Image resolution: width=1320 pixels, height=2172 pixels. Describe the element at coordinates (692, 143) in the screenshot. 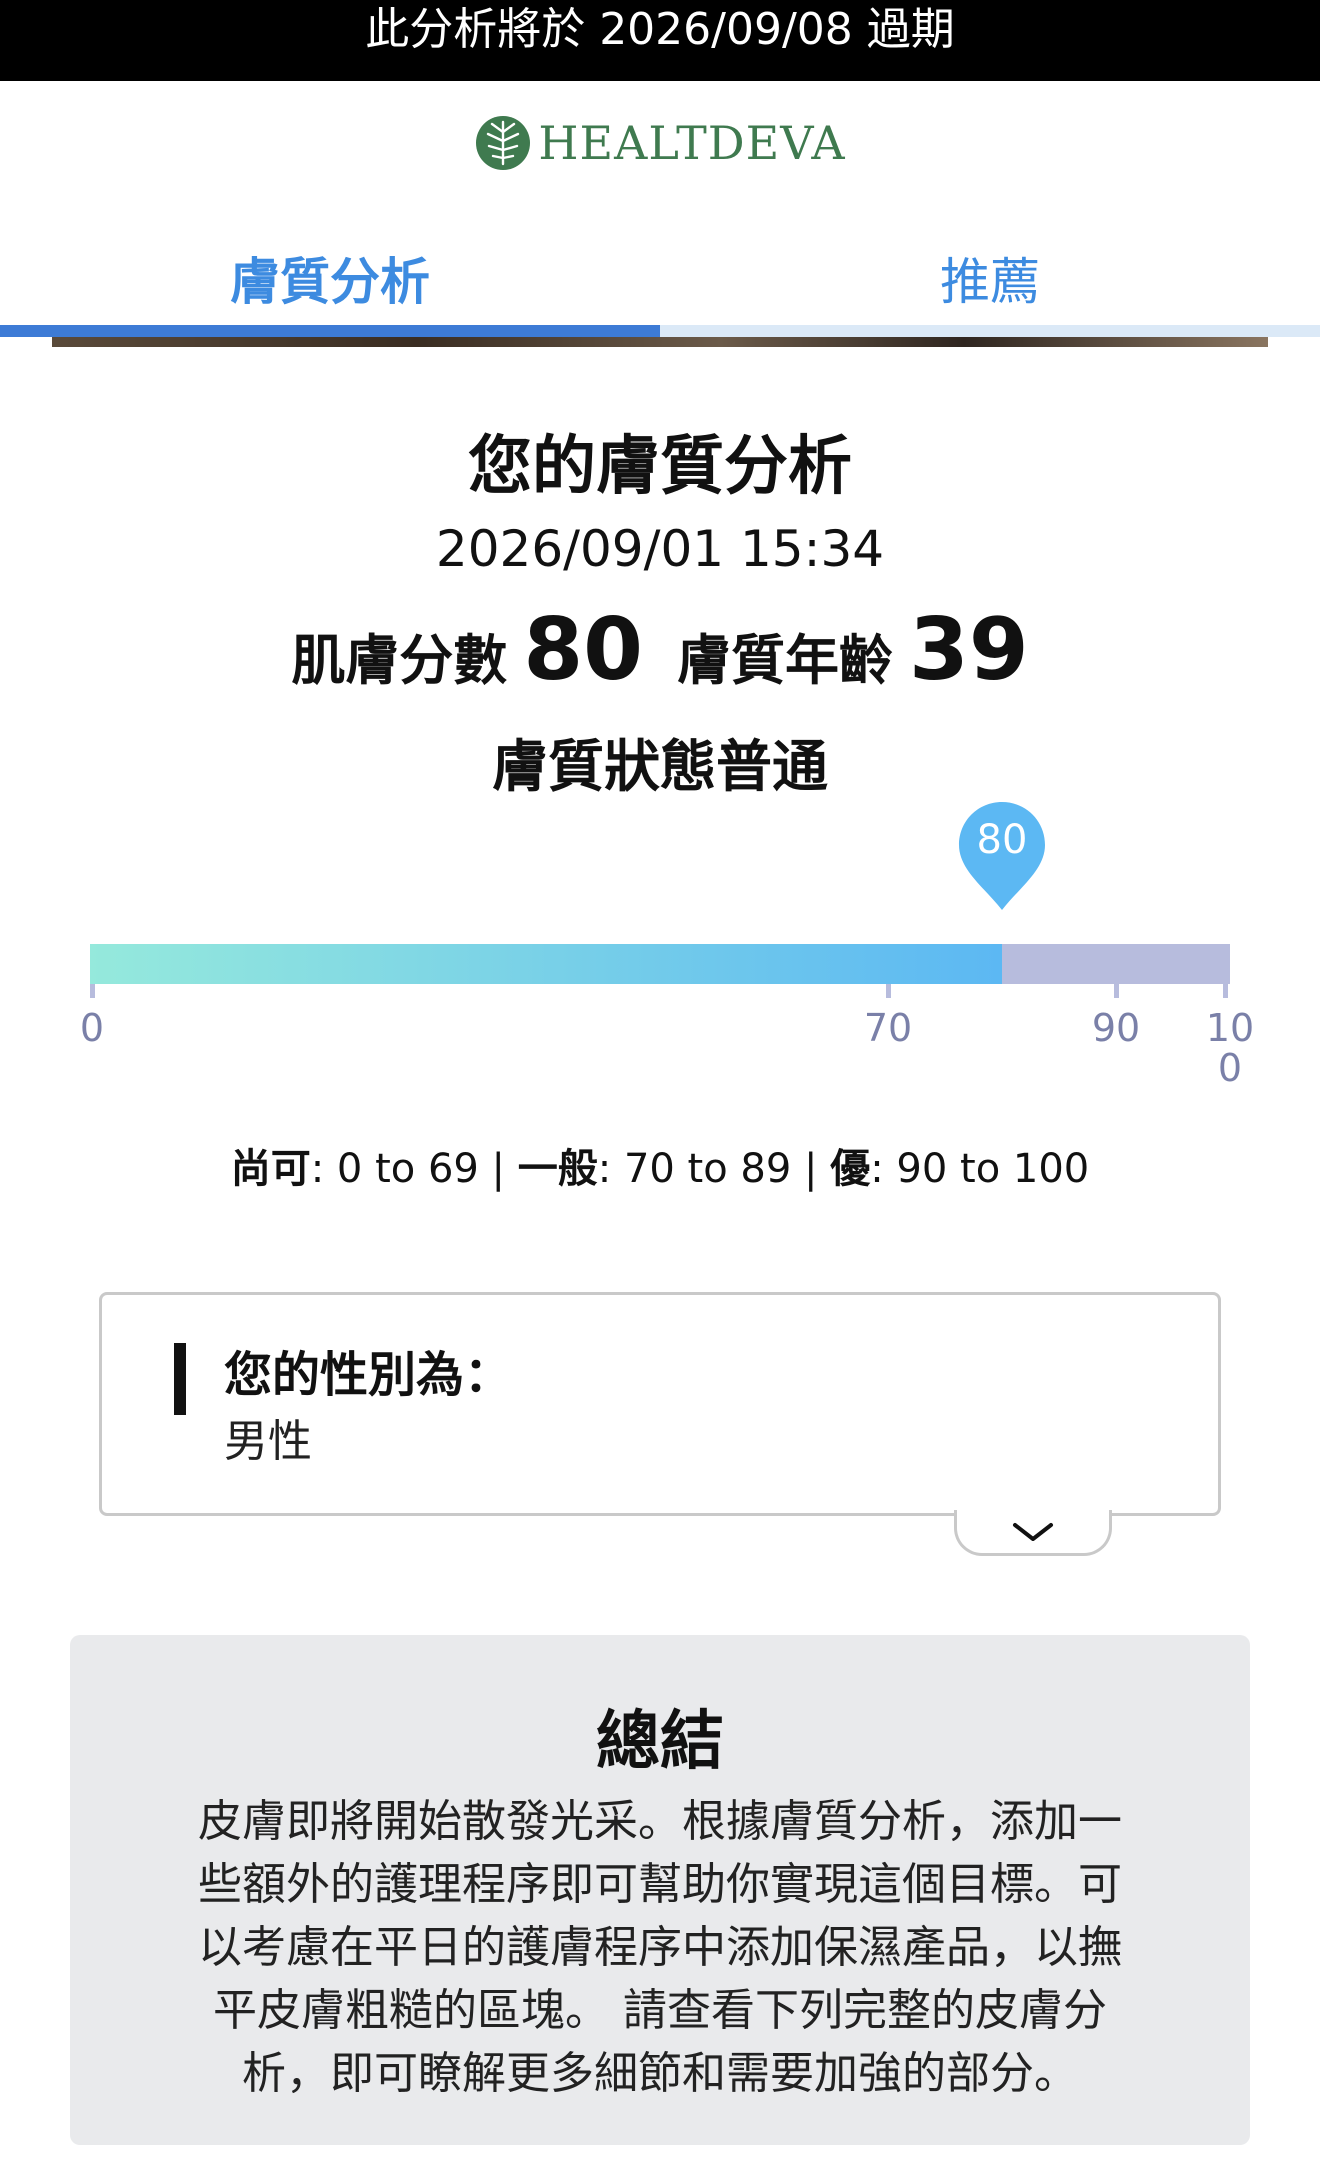

I see `brand-name: HEALTDEVA` at that location.